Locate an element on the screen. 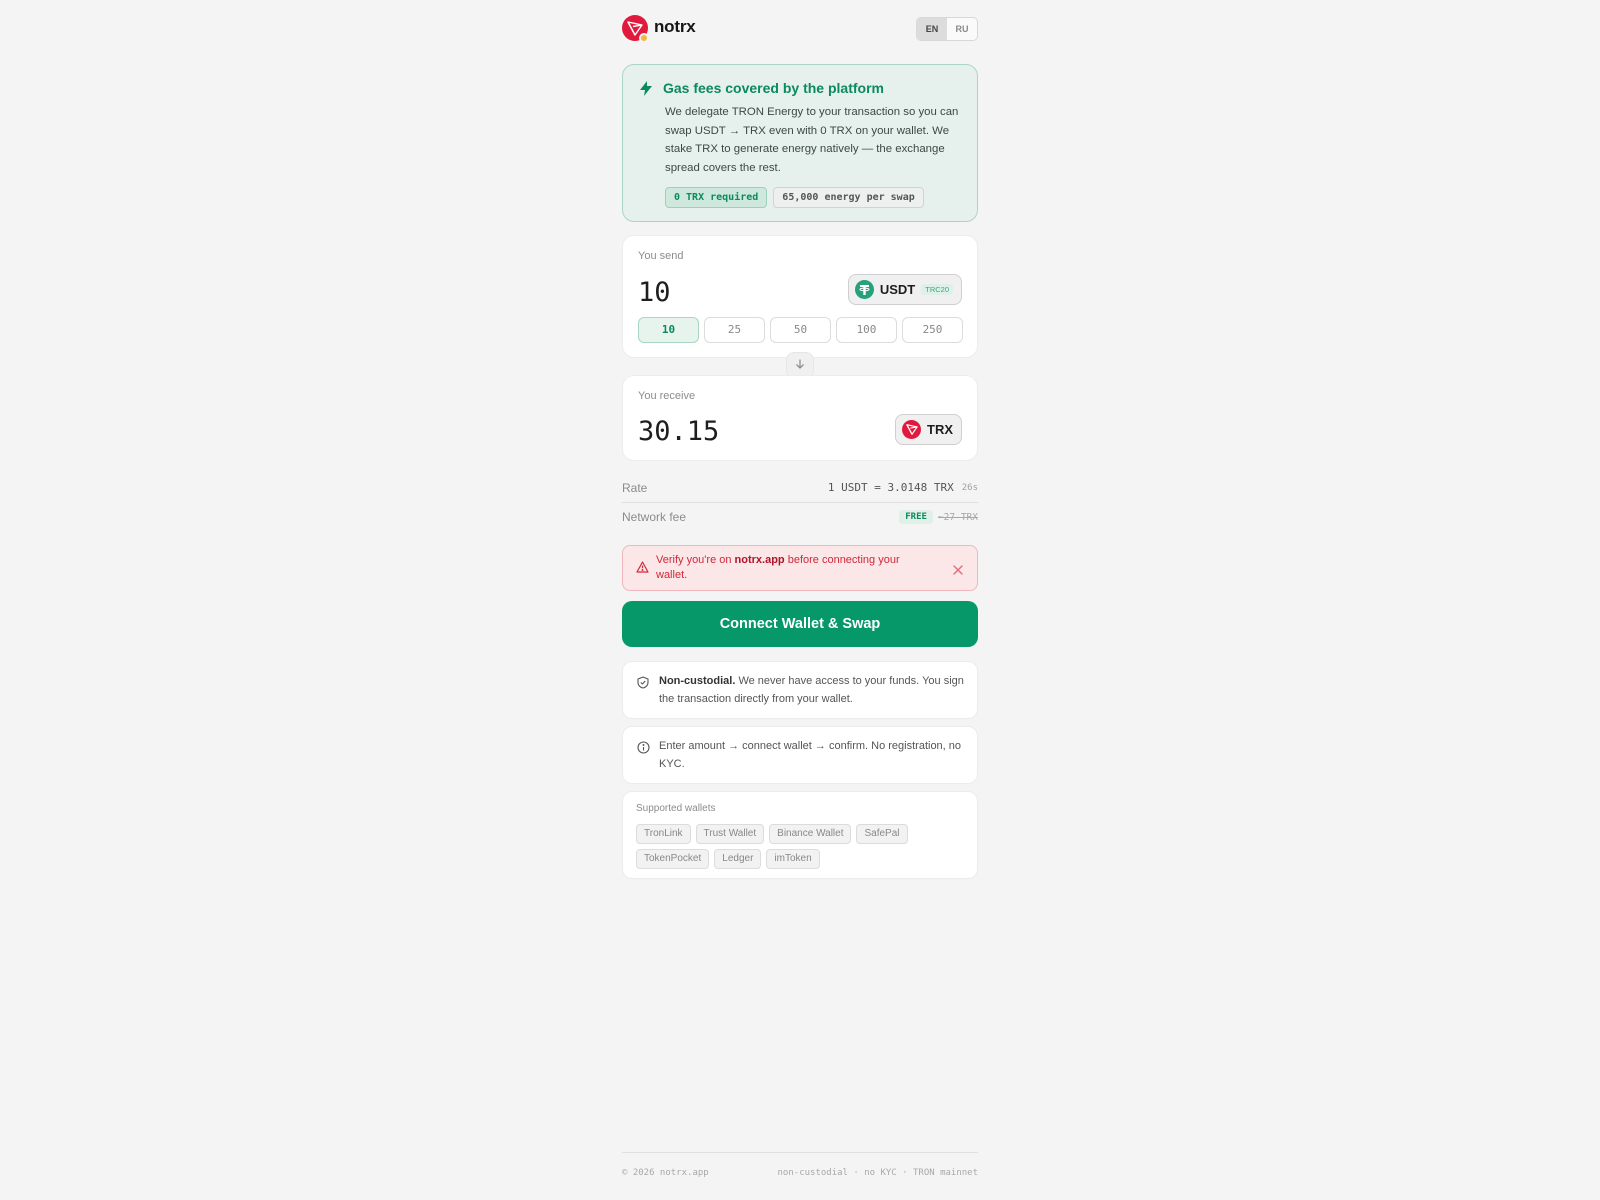 The height and width of the screenshot is (1200, 1600). lightning-bolt-icon is located at coordinates (646, 91).